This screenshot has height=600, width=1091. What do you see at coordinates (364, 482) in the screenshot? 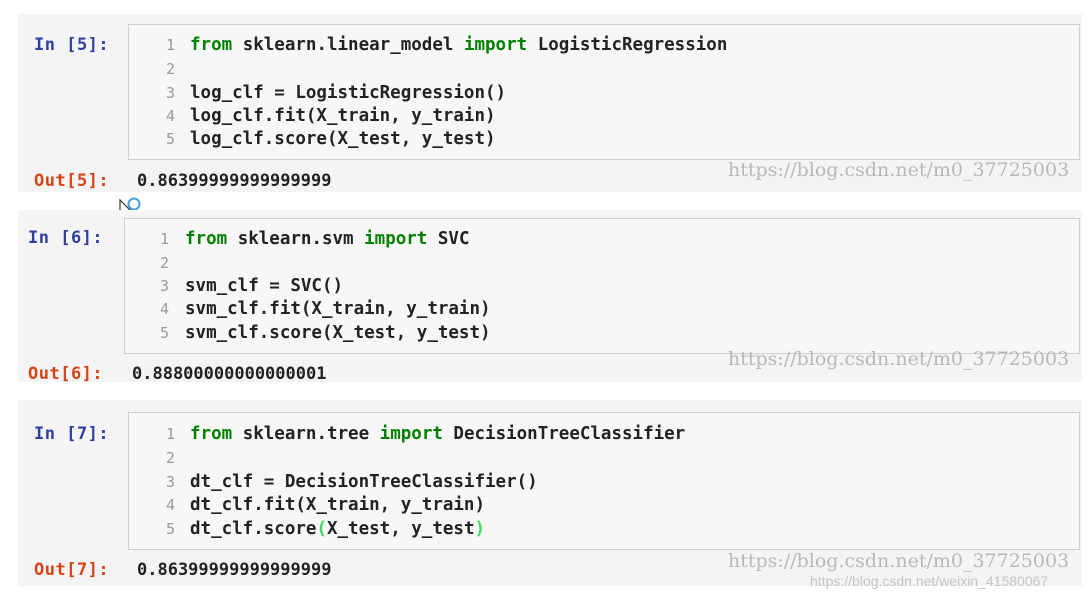
I see `code-line: dt_clf = DecisionTreeClassifier()` at bounding box center [364, 482].